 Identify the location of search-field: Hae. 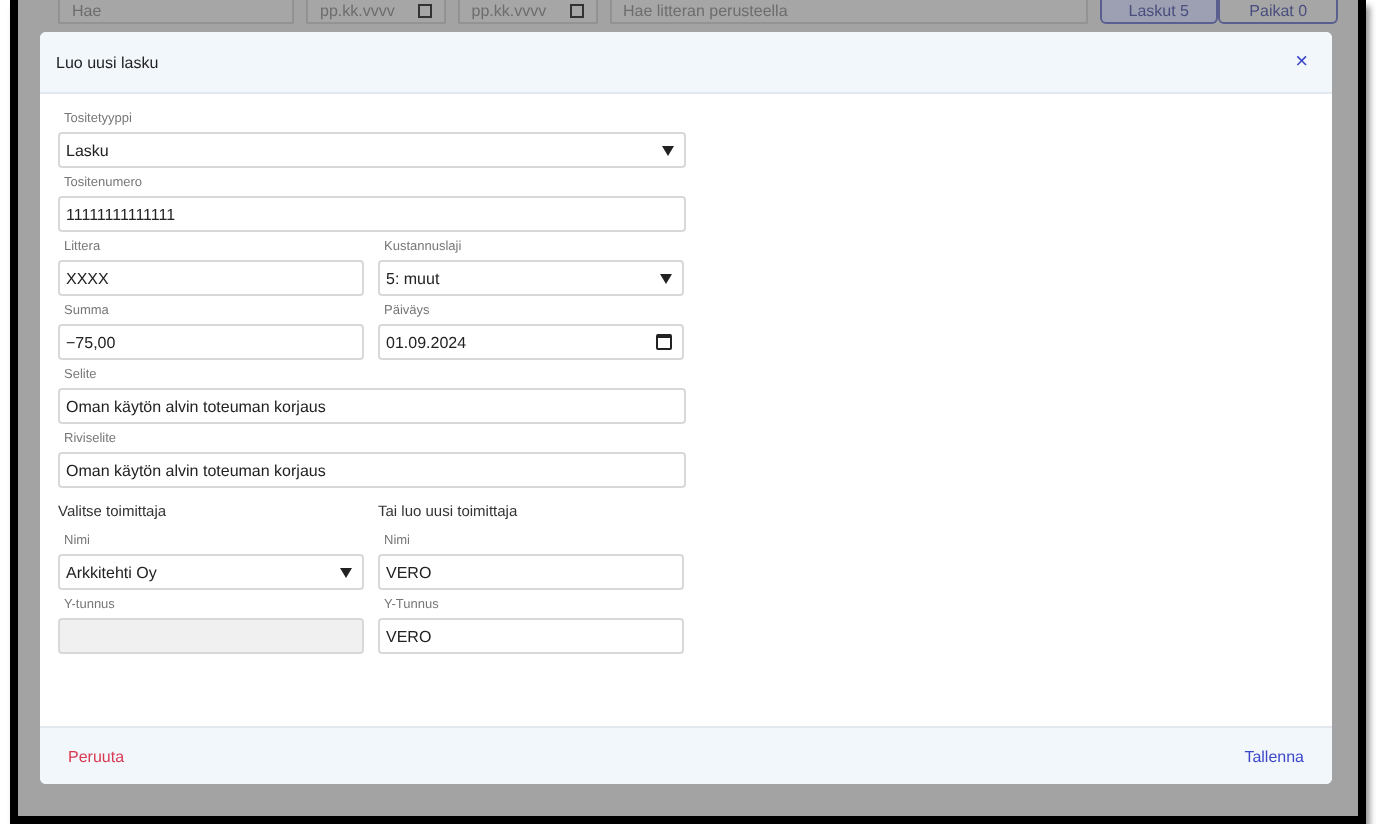
(176, 12).